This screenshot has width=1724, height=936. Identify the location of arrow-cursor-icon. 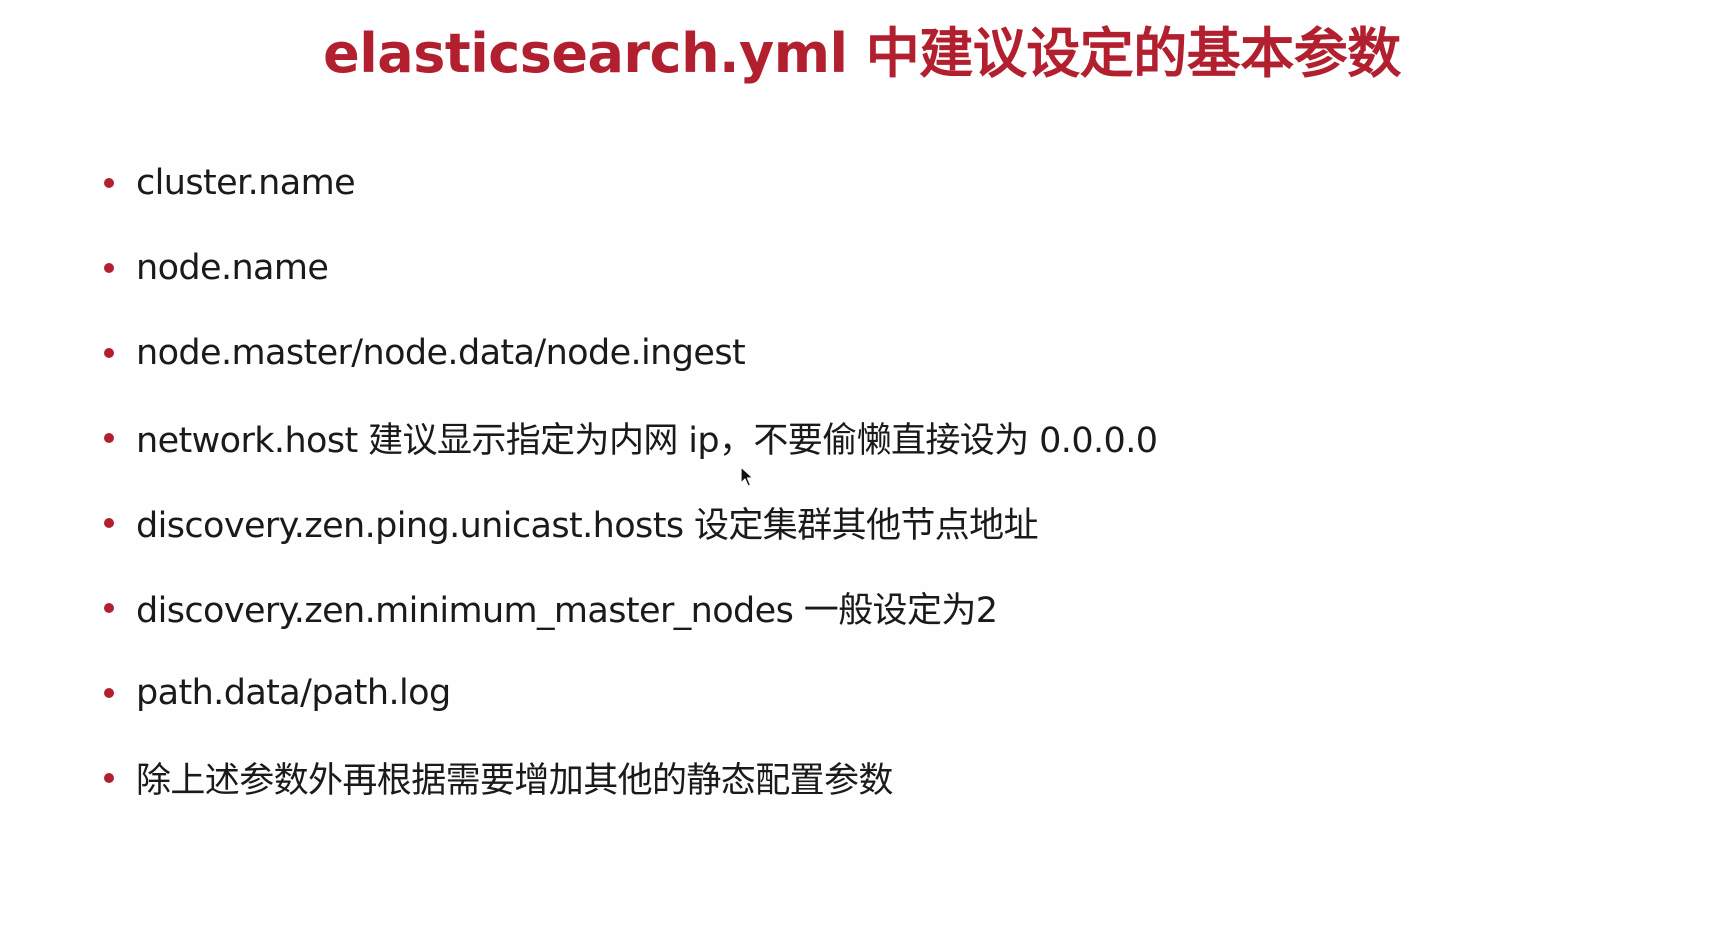
(747, 476).